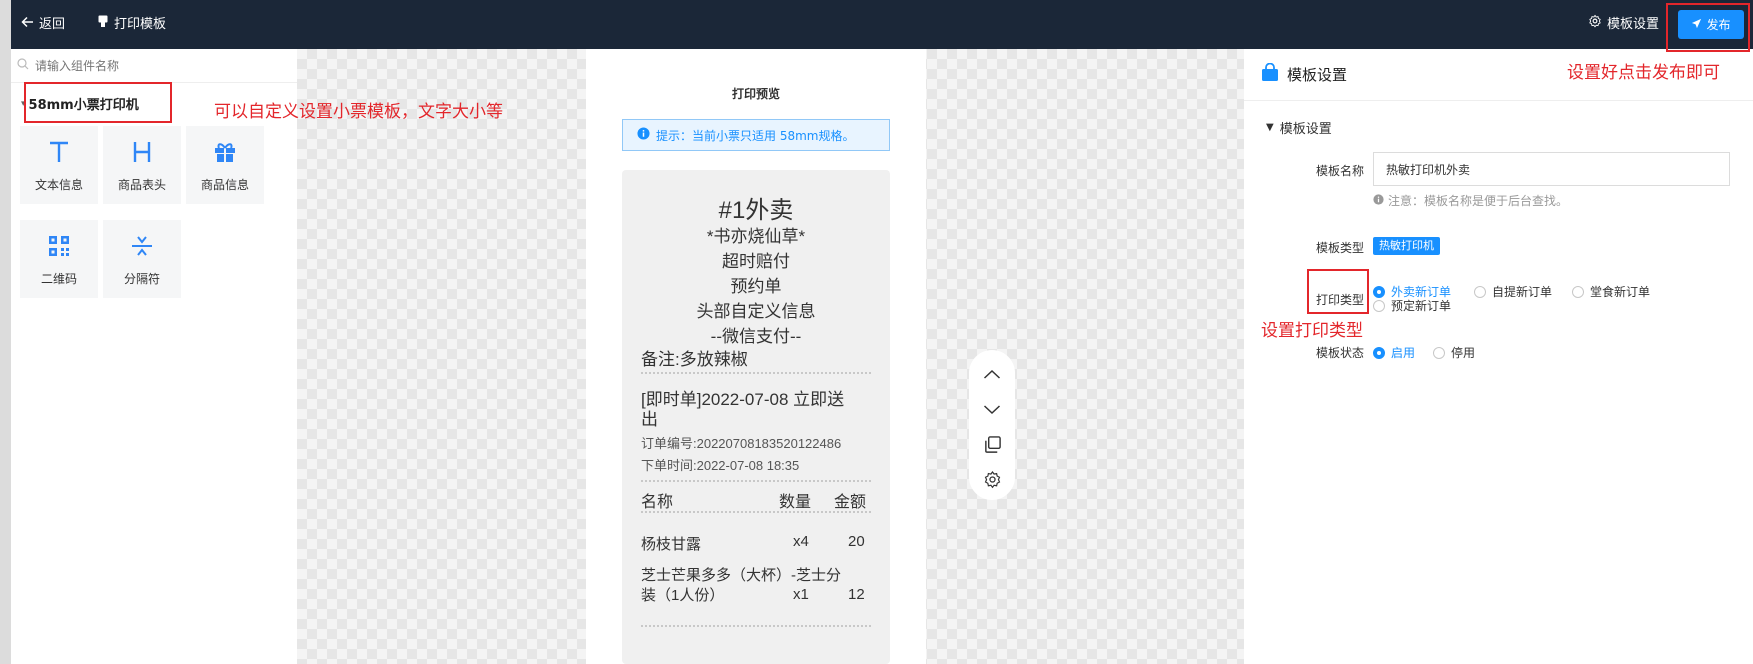 The width and height of the screenshot is (1753, 664). I want to click on chevron-up-icon, so click(992, 375).